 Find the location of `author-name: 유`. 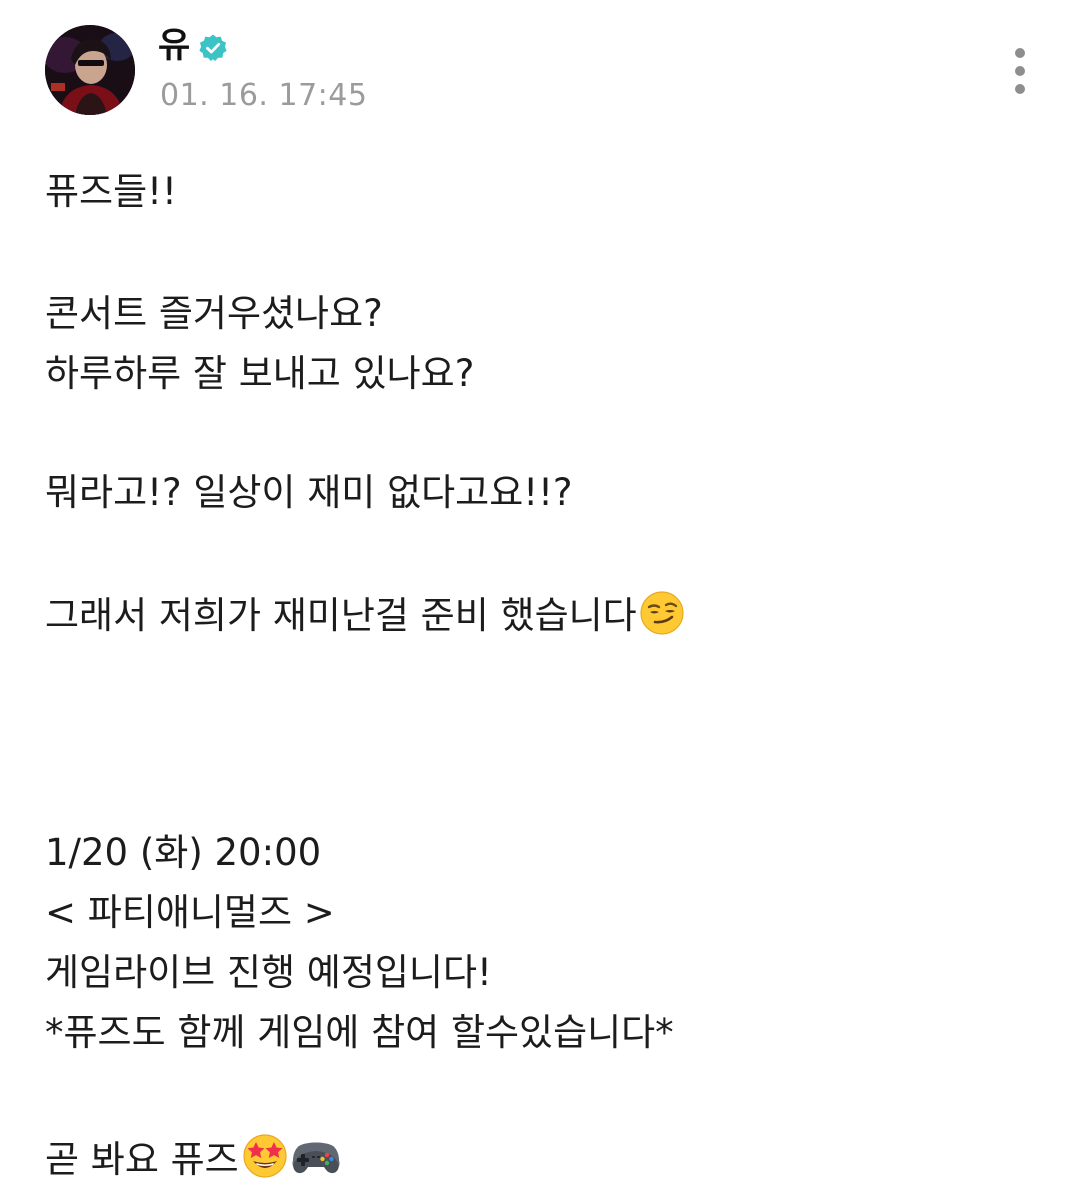

author-name: 유 is located at coordinates (174, 46).